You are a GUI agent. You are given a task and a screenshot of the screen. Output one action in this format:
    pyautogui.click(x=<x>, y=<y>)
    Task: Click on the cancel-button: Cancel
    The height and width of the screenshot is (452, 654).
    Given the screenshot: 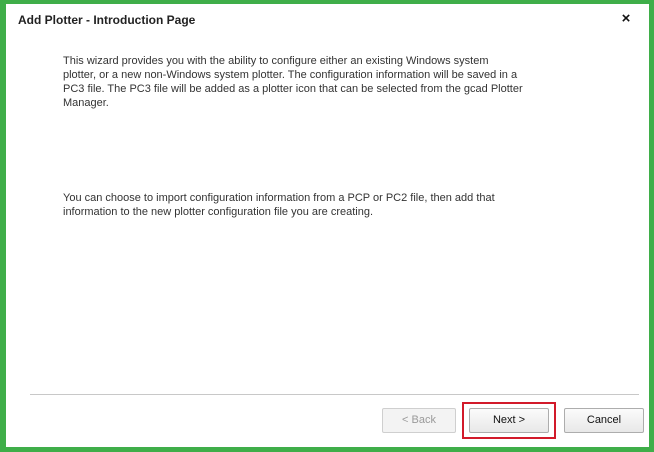 What is the action you would take?
    pyautogui.click(x=604, y=420)
    